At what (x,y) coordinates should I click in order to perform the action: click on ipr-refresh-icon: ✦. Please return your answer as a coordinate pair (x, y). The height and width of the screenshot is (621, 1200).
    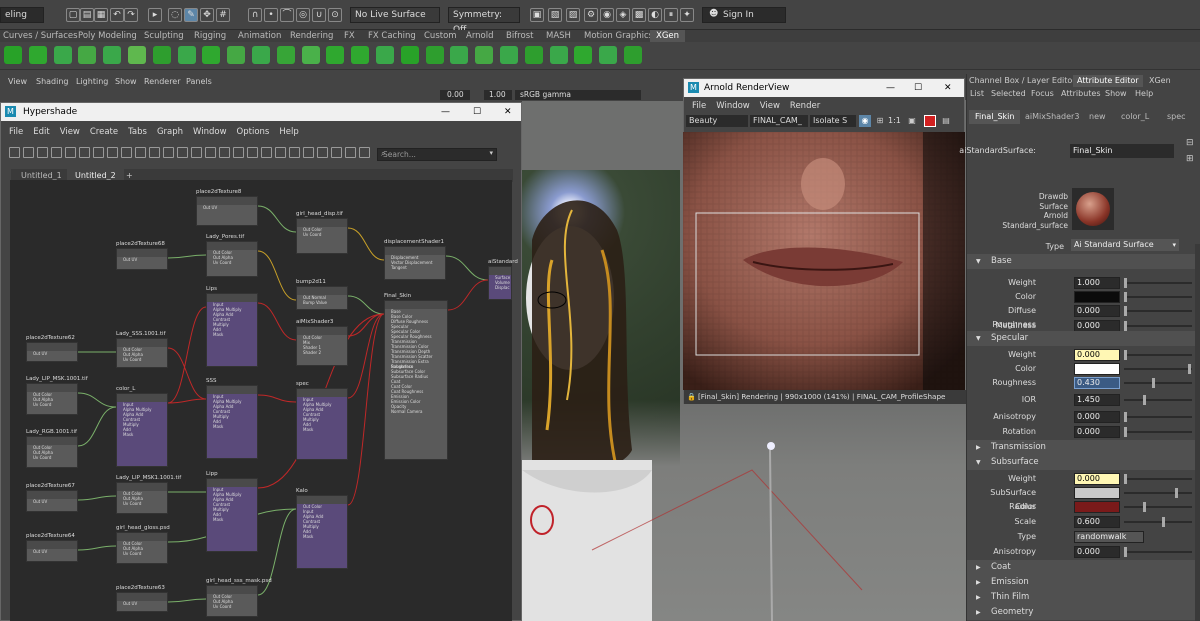
    Looking at the image, I should click on (687, 15).